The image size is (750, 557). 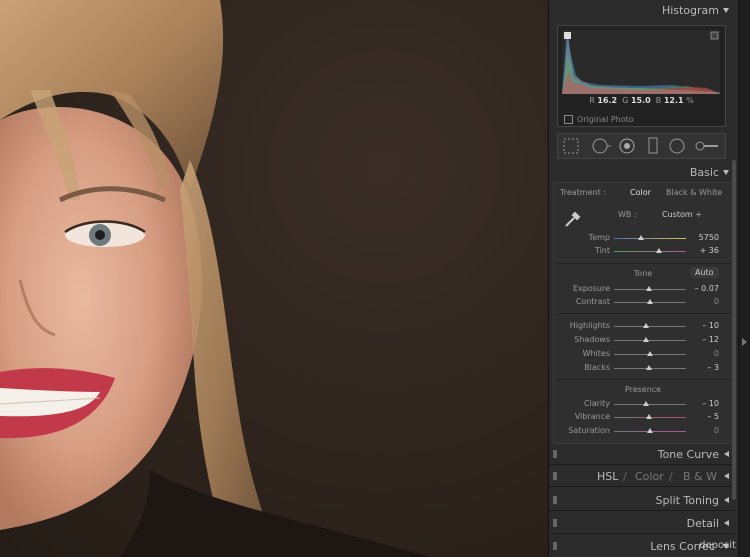 What do you see at coordinates (607, 100) in the screenshot?
I see `r-value: 16.2` at bounding box center [607, 100].